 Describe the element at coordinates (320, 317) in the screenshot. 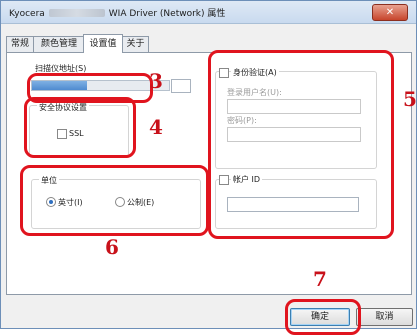

I see `ok-button: 确定` at that location.